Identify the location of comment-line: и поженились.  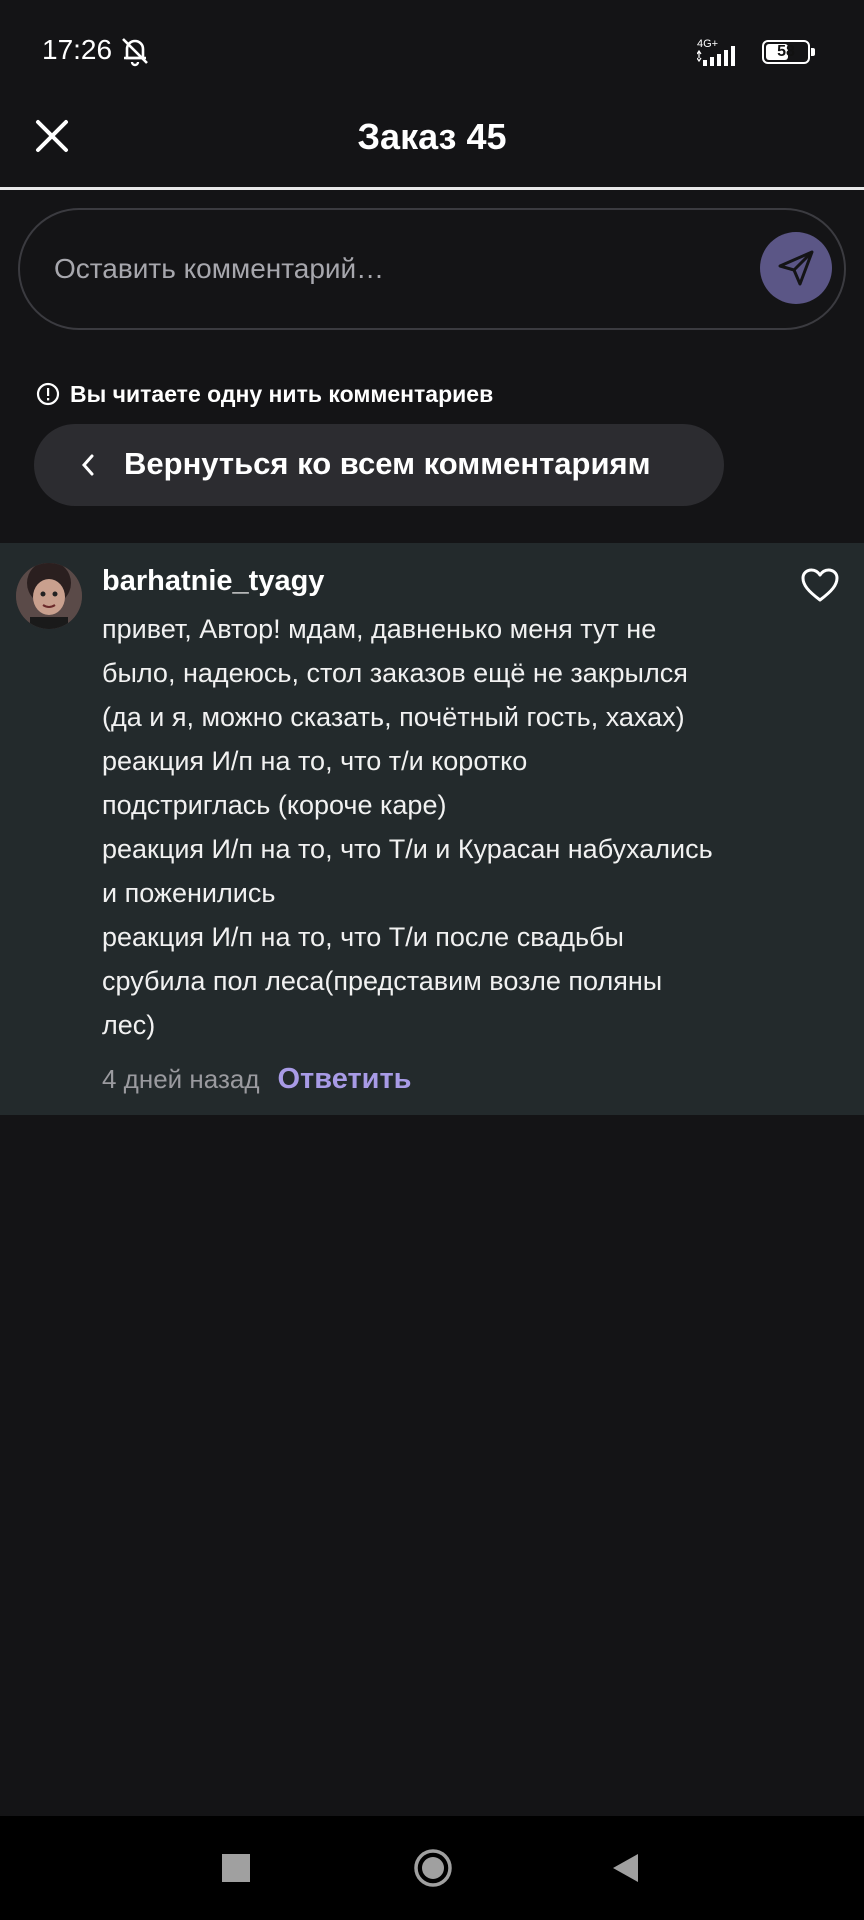
(189, 893).